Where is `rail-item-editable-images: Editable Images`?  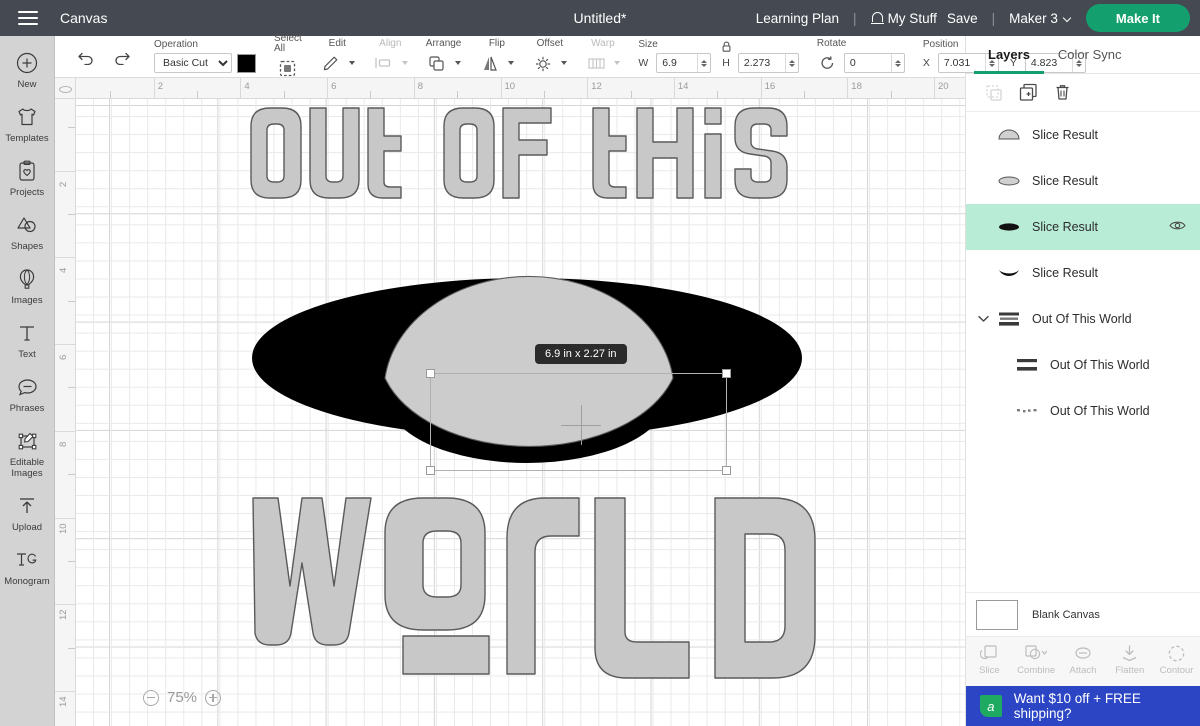 rail-item-editable-images: Editable Images is located at coordinates (27, 453).